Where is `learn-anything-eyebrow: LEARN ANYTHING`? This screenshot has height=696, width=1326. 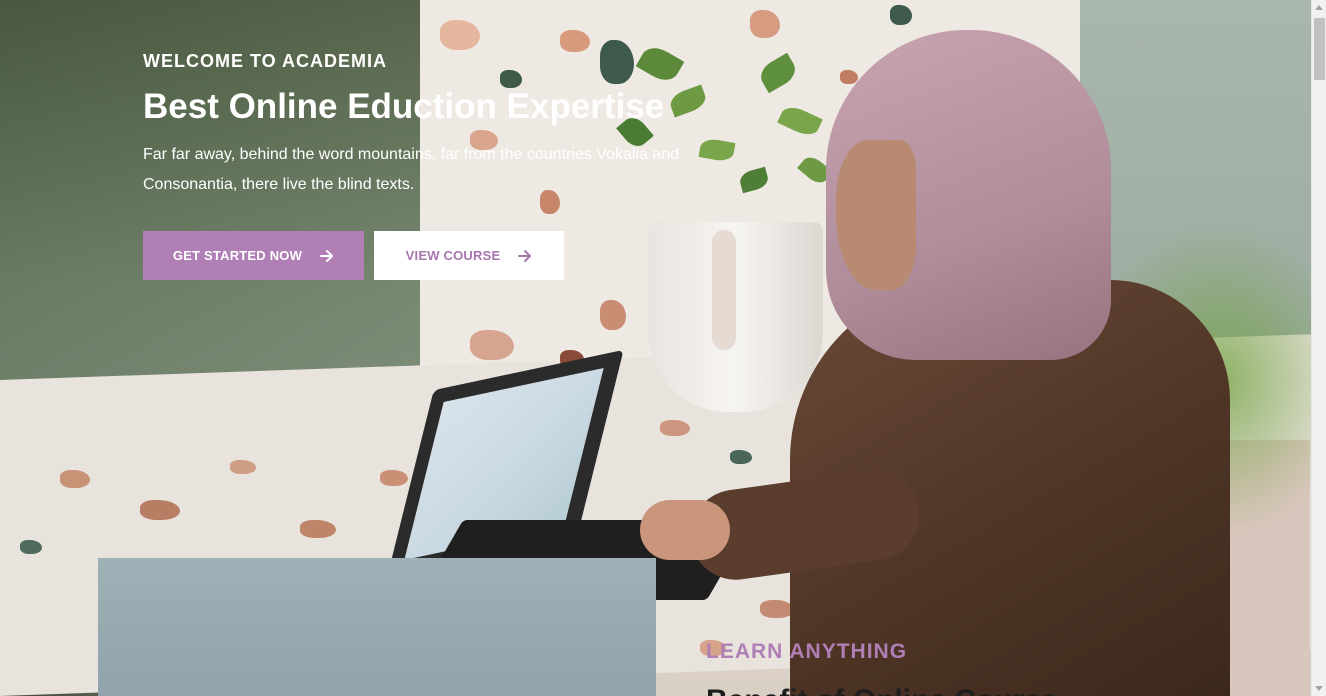 learn-anything-eyebrow: LEARN ANYTHING is located at coordinates (807, 651).